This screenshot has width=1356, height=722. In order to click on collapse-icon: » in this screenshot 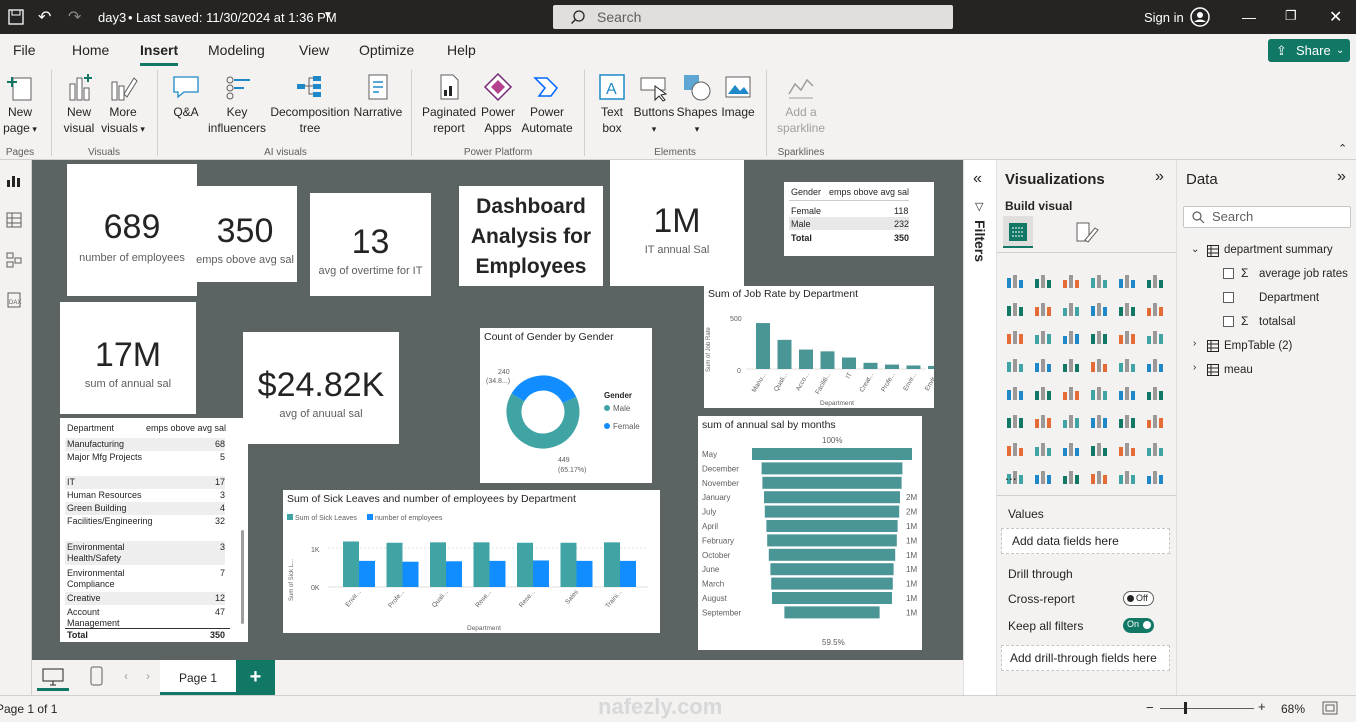, I will do `click(1159, 177)`.